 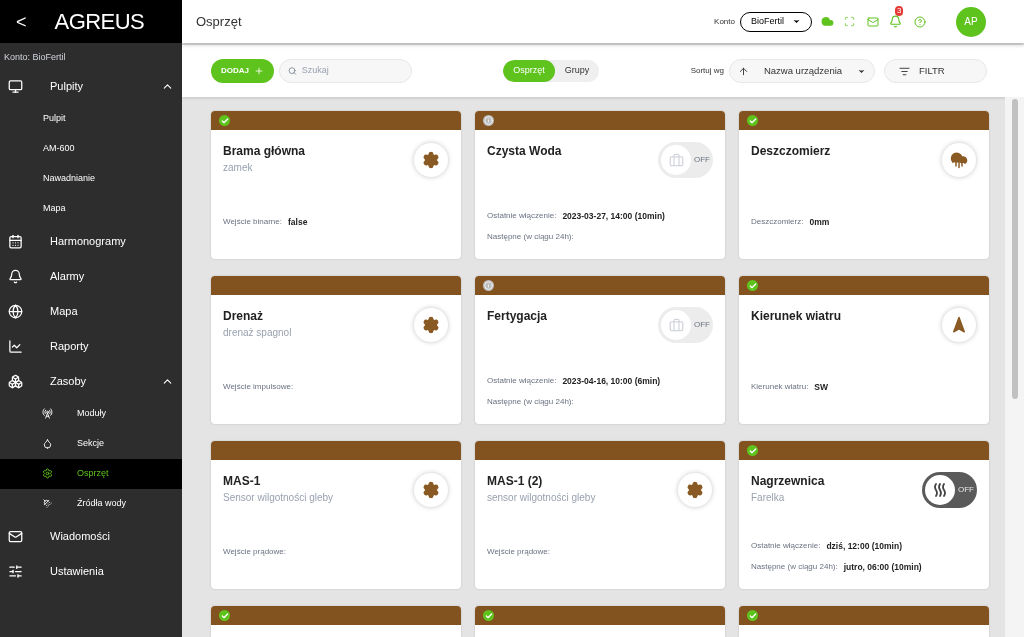 I want to click on chart-icon, so click(x=15, y=346).